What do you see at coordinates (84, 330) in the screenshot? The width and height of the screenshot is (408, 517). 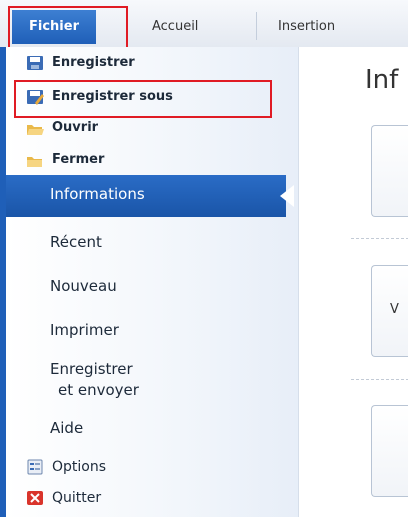 I see `nav-print: Imprimer` at bounding box center [84, 330].